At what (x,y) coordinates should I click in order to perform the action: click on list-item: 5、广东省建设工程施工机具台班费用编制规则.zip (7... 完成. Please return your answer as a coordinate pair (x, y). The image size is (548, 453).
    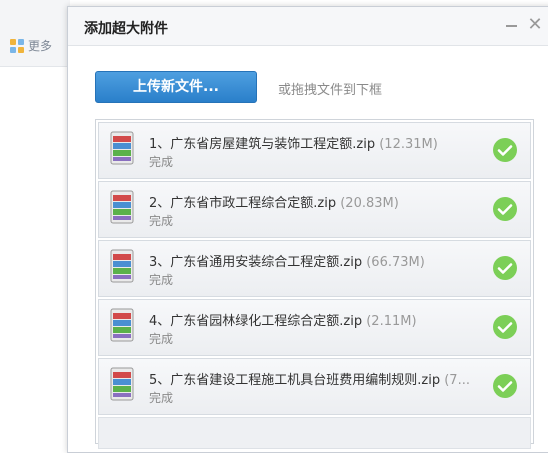
    Looking at the image, I should click on (314, 386).